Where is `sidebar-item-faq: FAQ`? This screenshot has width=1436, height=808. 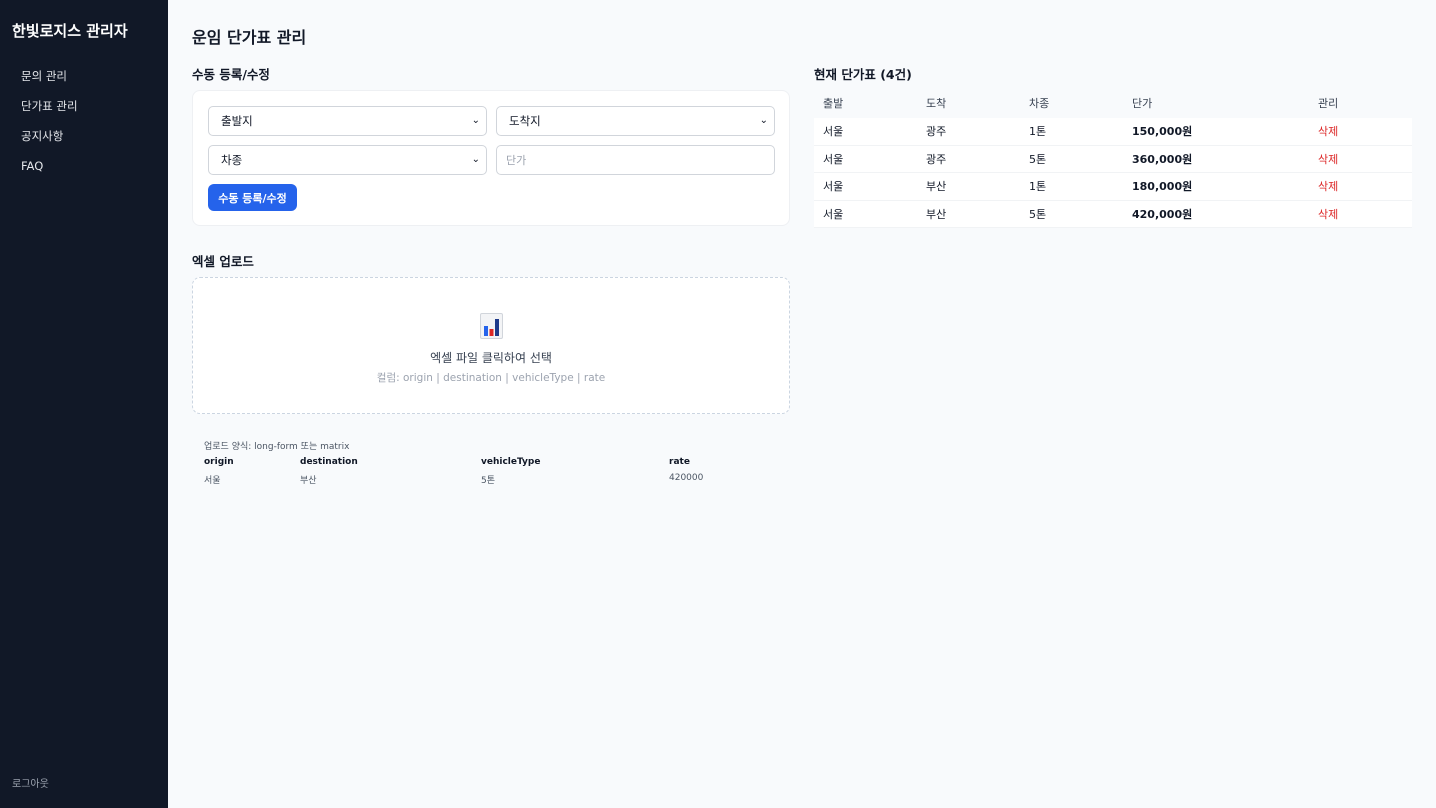
sidebar-item-faq: FAQ is located at coordinates (84, 166).